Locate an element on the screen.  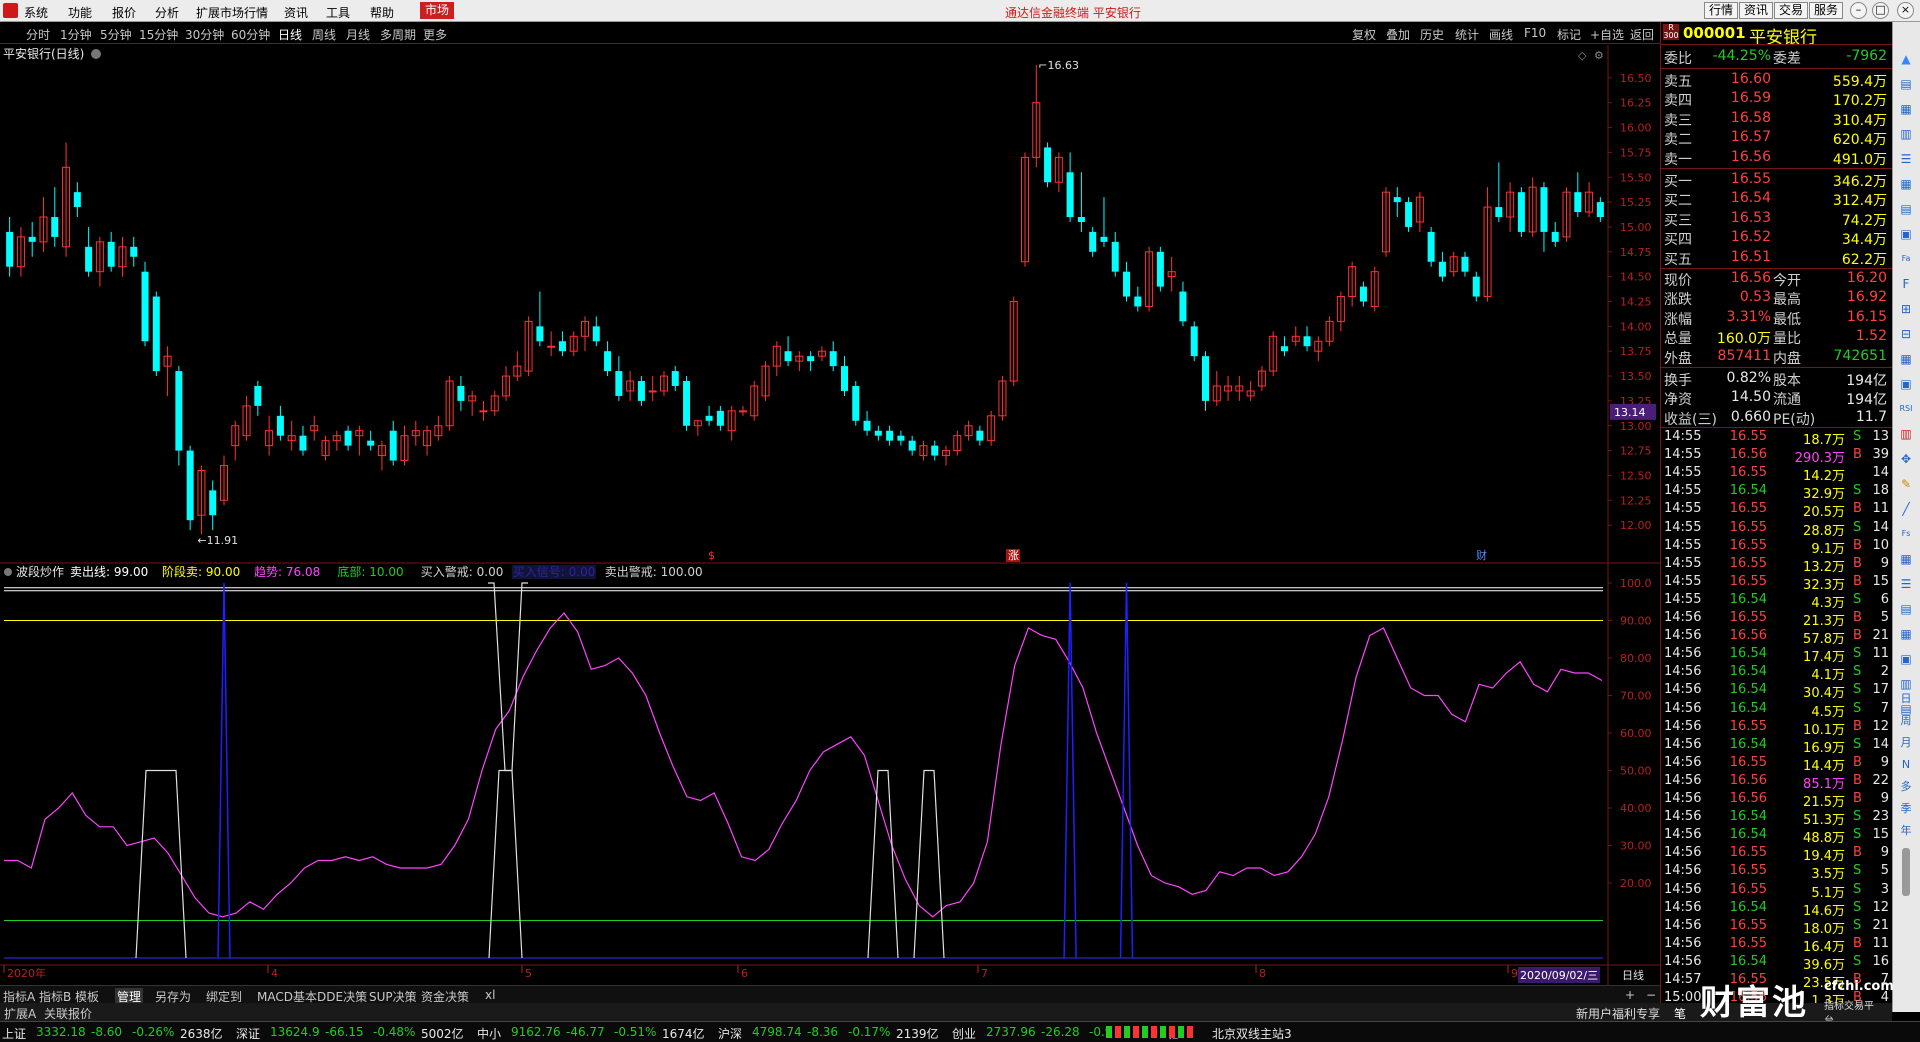
doc-icon: ▦ is located at coordinates (1906, 109).